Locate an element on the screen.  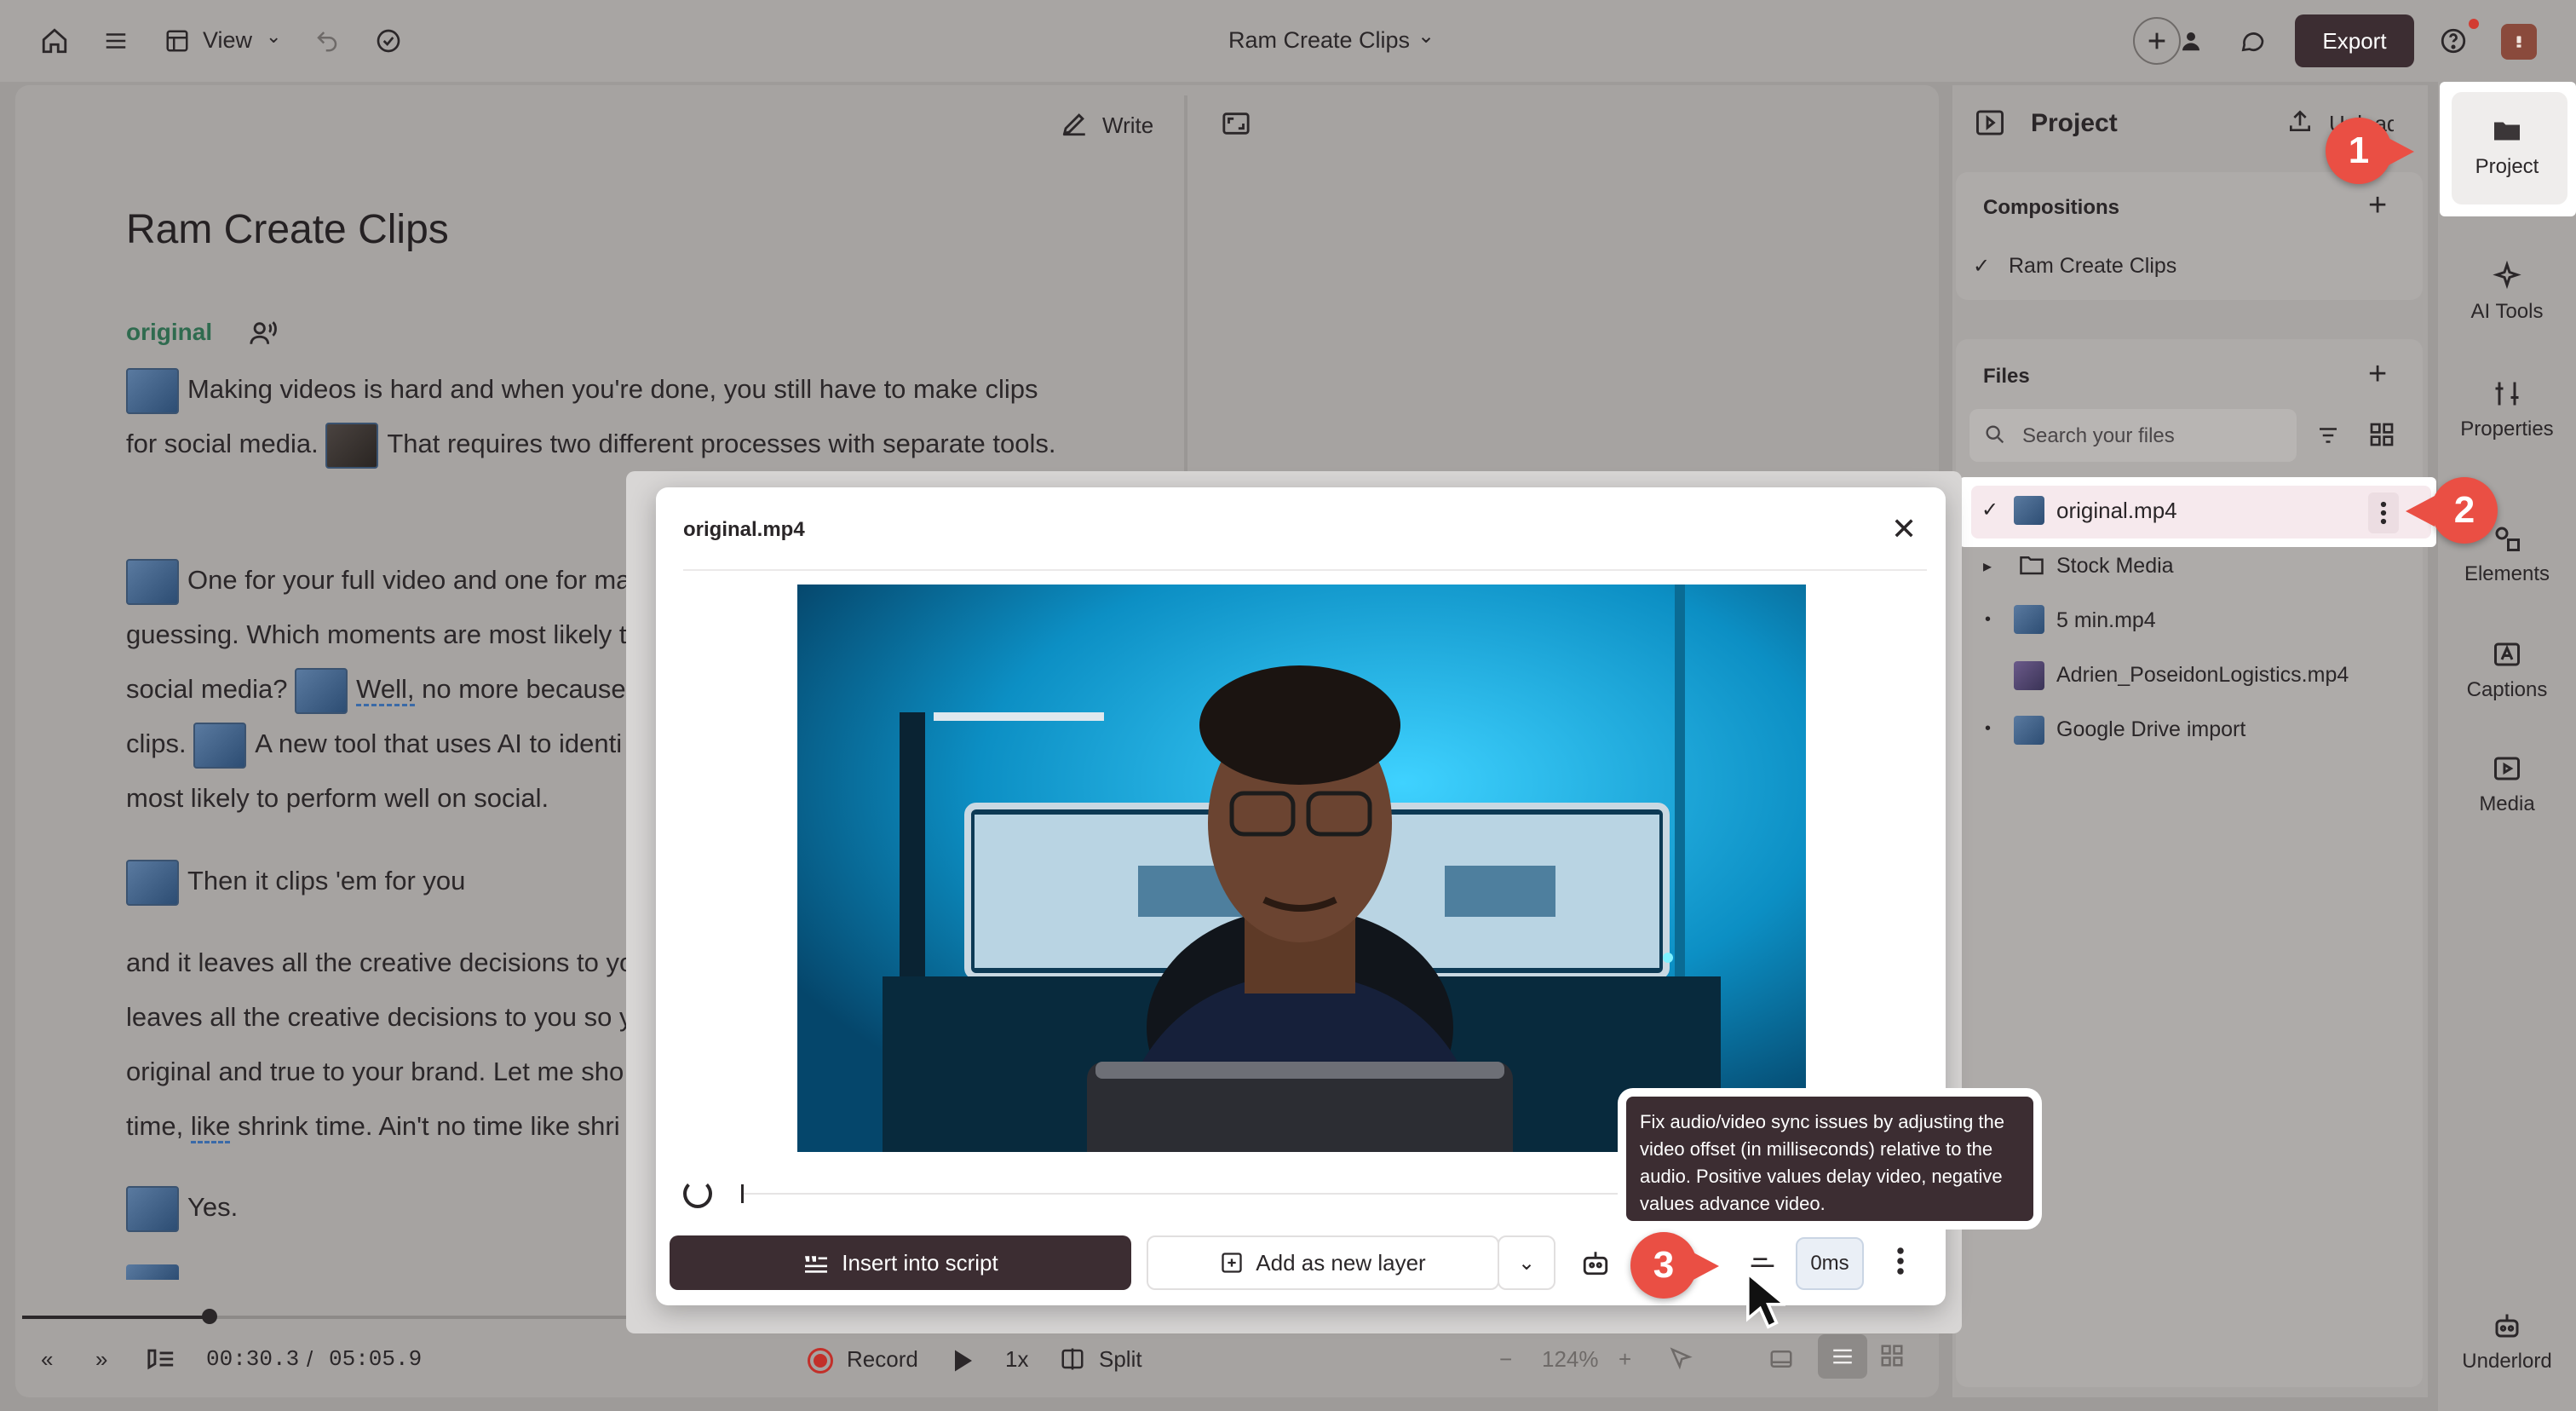
upload-icon is located at coordinates (2300, 123).